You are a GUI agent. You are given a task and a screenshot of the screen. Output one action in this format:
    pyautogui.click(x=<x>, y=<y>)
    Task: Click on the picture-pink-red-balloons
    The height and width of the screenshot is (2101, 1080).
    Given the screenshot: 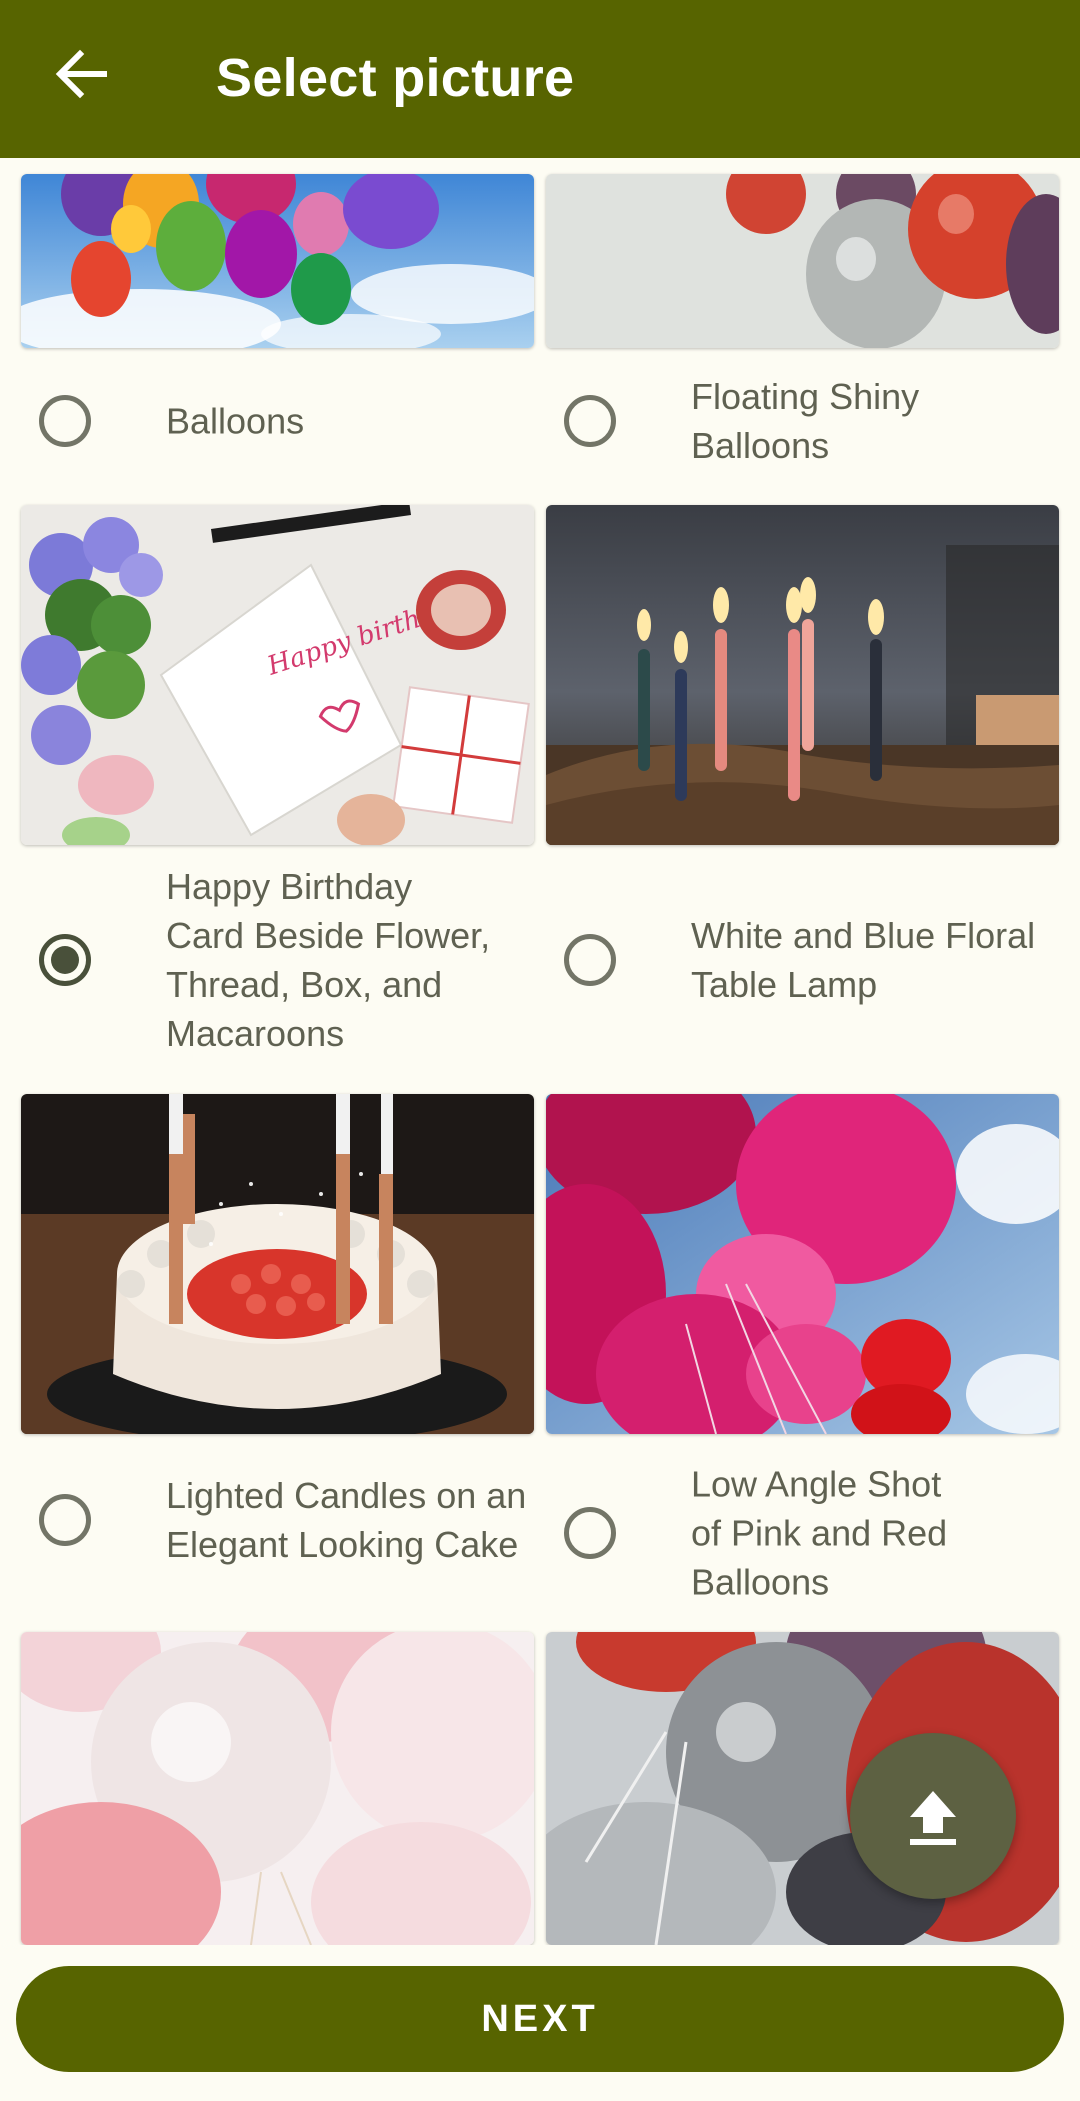 What is the action you would take?
    pyautogui.click(x=802, y=1264)
    